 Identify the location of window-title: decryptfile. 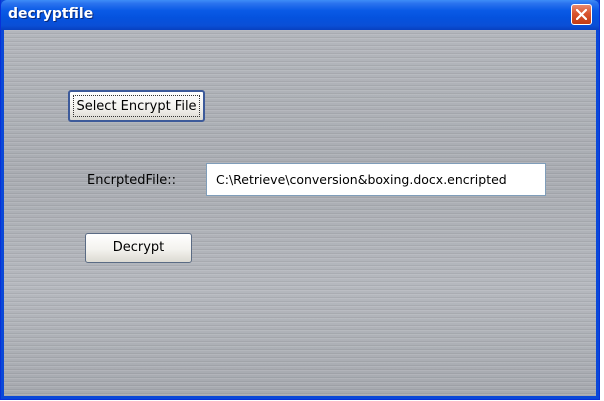
(51, 14).